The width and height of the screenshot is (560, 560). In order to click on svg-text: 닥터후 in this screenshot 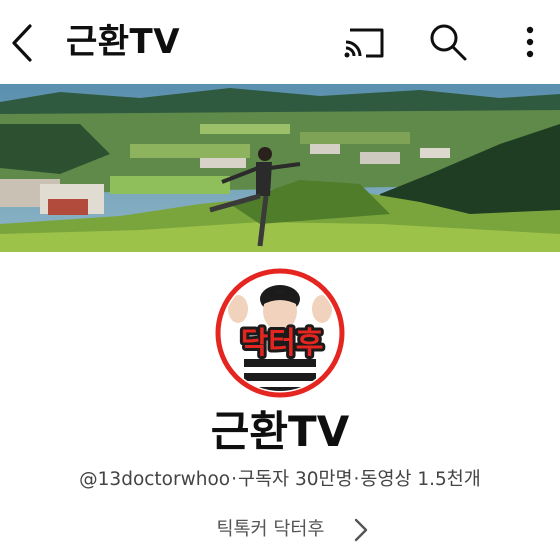, I will do `click(282, 343)`.